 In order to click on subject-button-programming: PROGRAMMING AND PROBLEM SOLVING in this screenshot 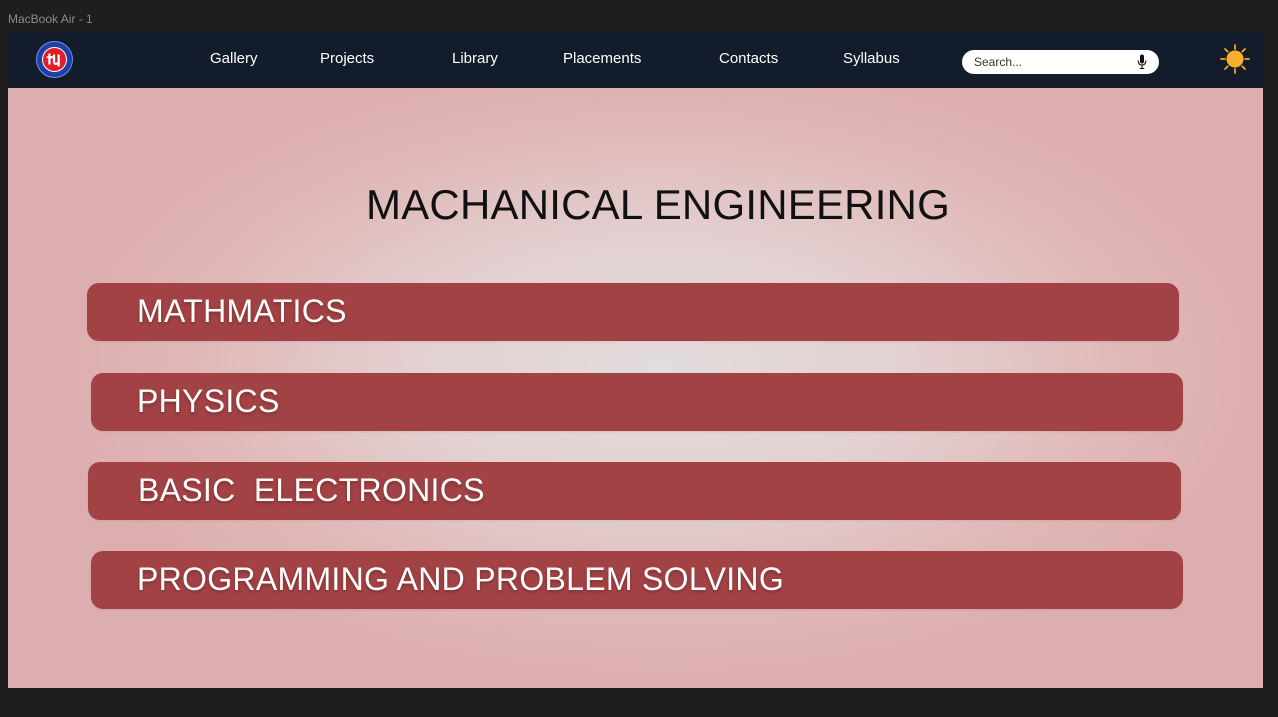, I will do `click(637, 580)`.